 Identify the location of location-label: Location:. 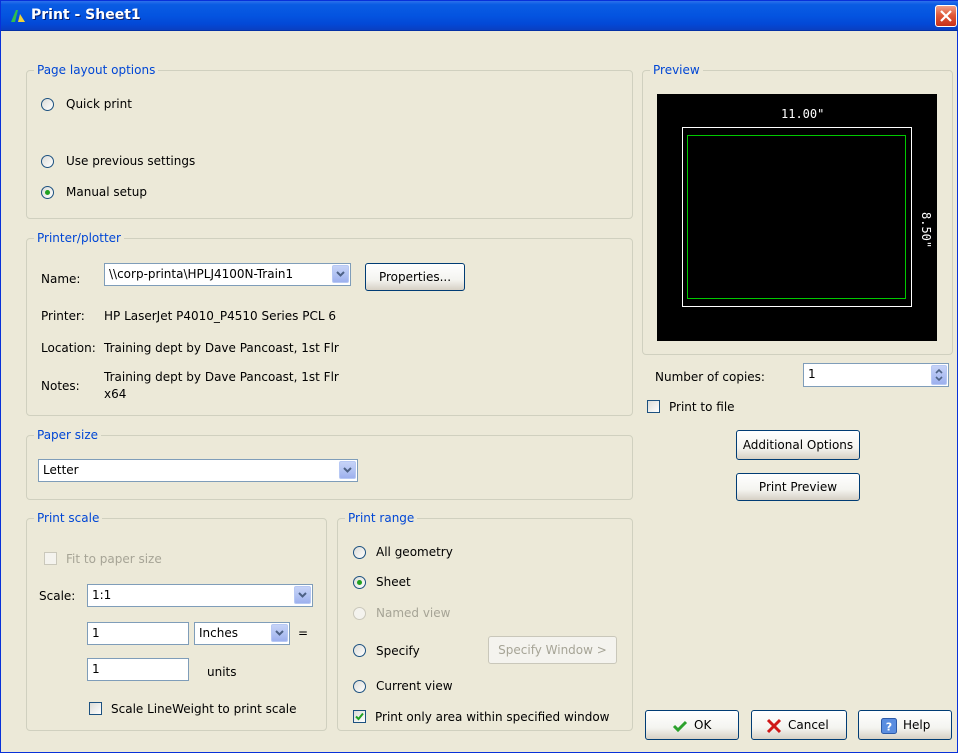
(68, 348).